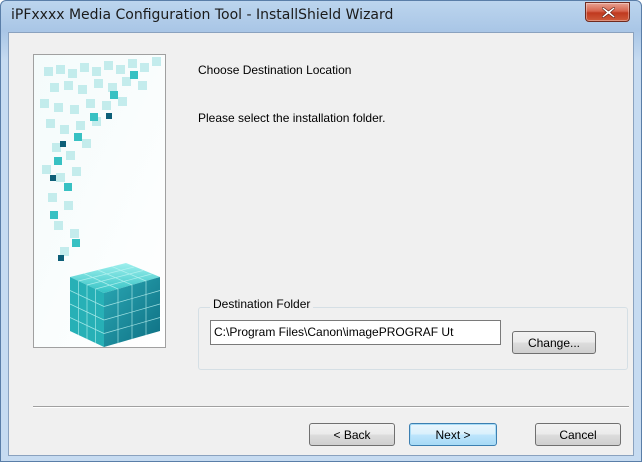  I want to click on cubes-illustration, so click(99, 201).